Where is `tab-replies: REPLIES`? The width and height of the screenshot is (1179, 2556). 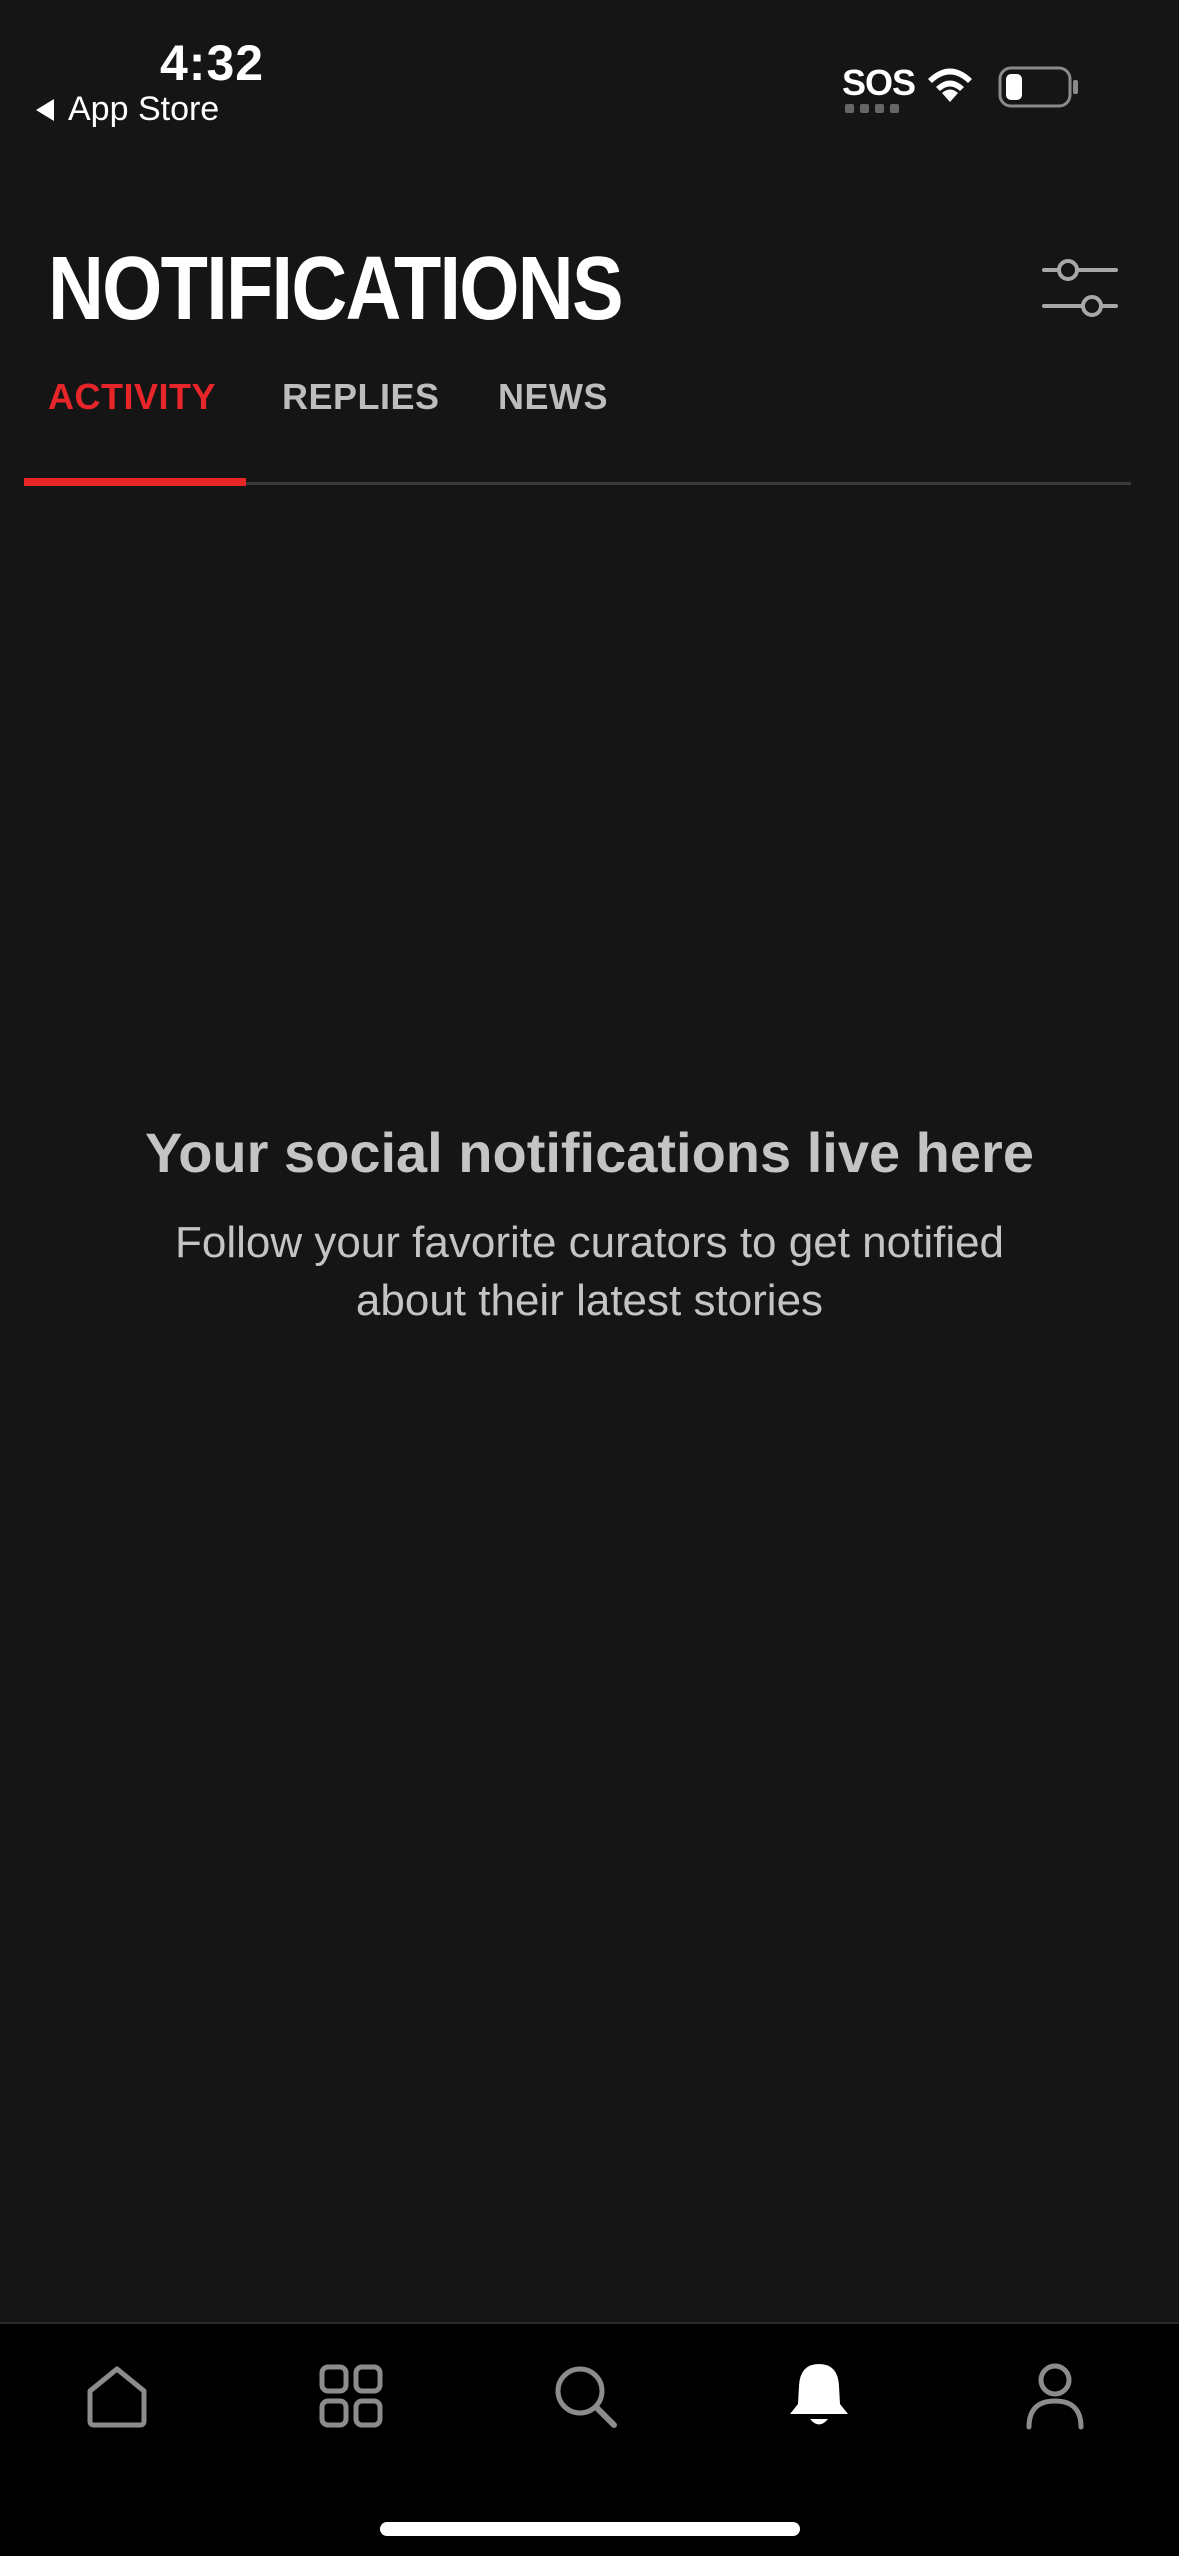 tab-replies: REPLIES is located at coordinates (361, 397).